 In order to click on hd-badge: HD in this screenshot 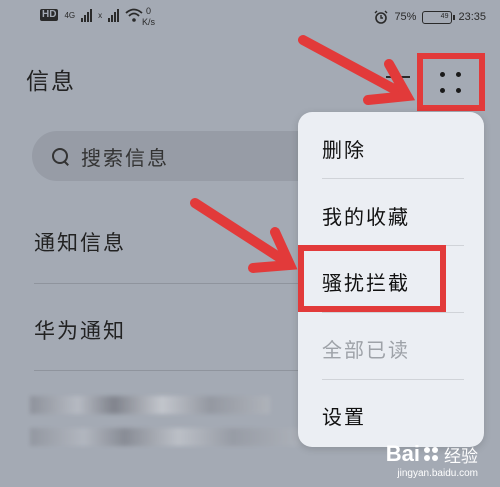, I will do `click(49, 15)`.